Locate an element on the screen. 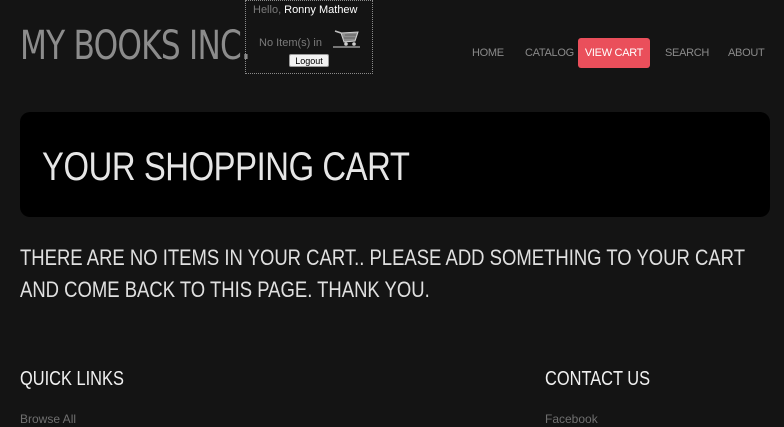 This screenshot has height=427, width=784. nav-catalog-label: CATALOG is located at coordinates (549, 53).